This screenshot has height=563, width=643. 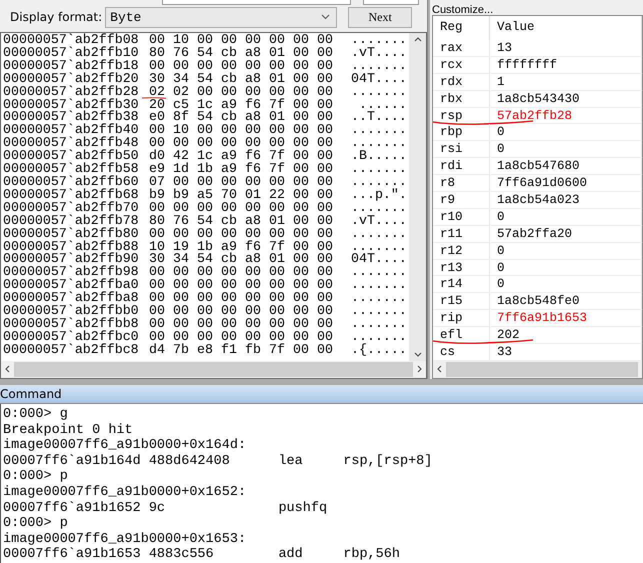 I want to click on memory-address: 00000057`ab2ffb90, so click(x=71, y=259).